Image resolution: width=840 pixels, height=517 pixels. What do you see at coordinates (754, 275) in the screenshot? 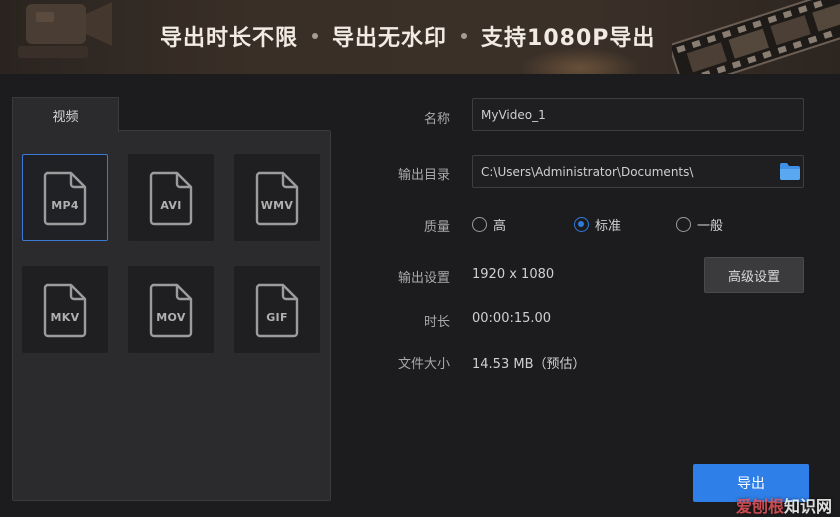
I see `advanced-settings-button: 高级设置` at bounding box center [754, 275].